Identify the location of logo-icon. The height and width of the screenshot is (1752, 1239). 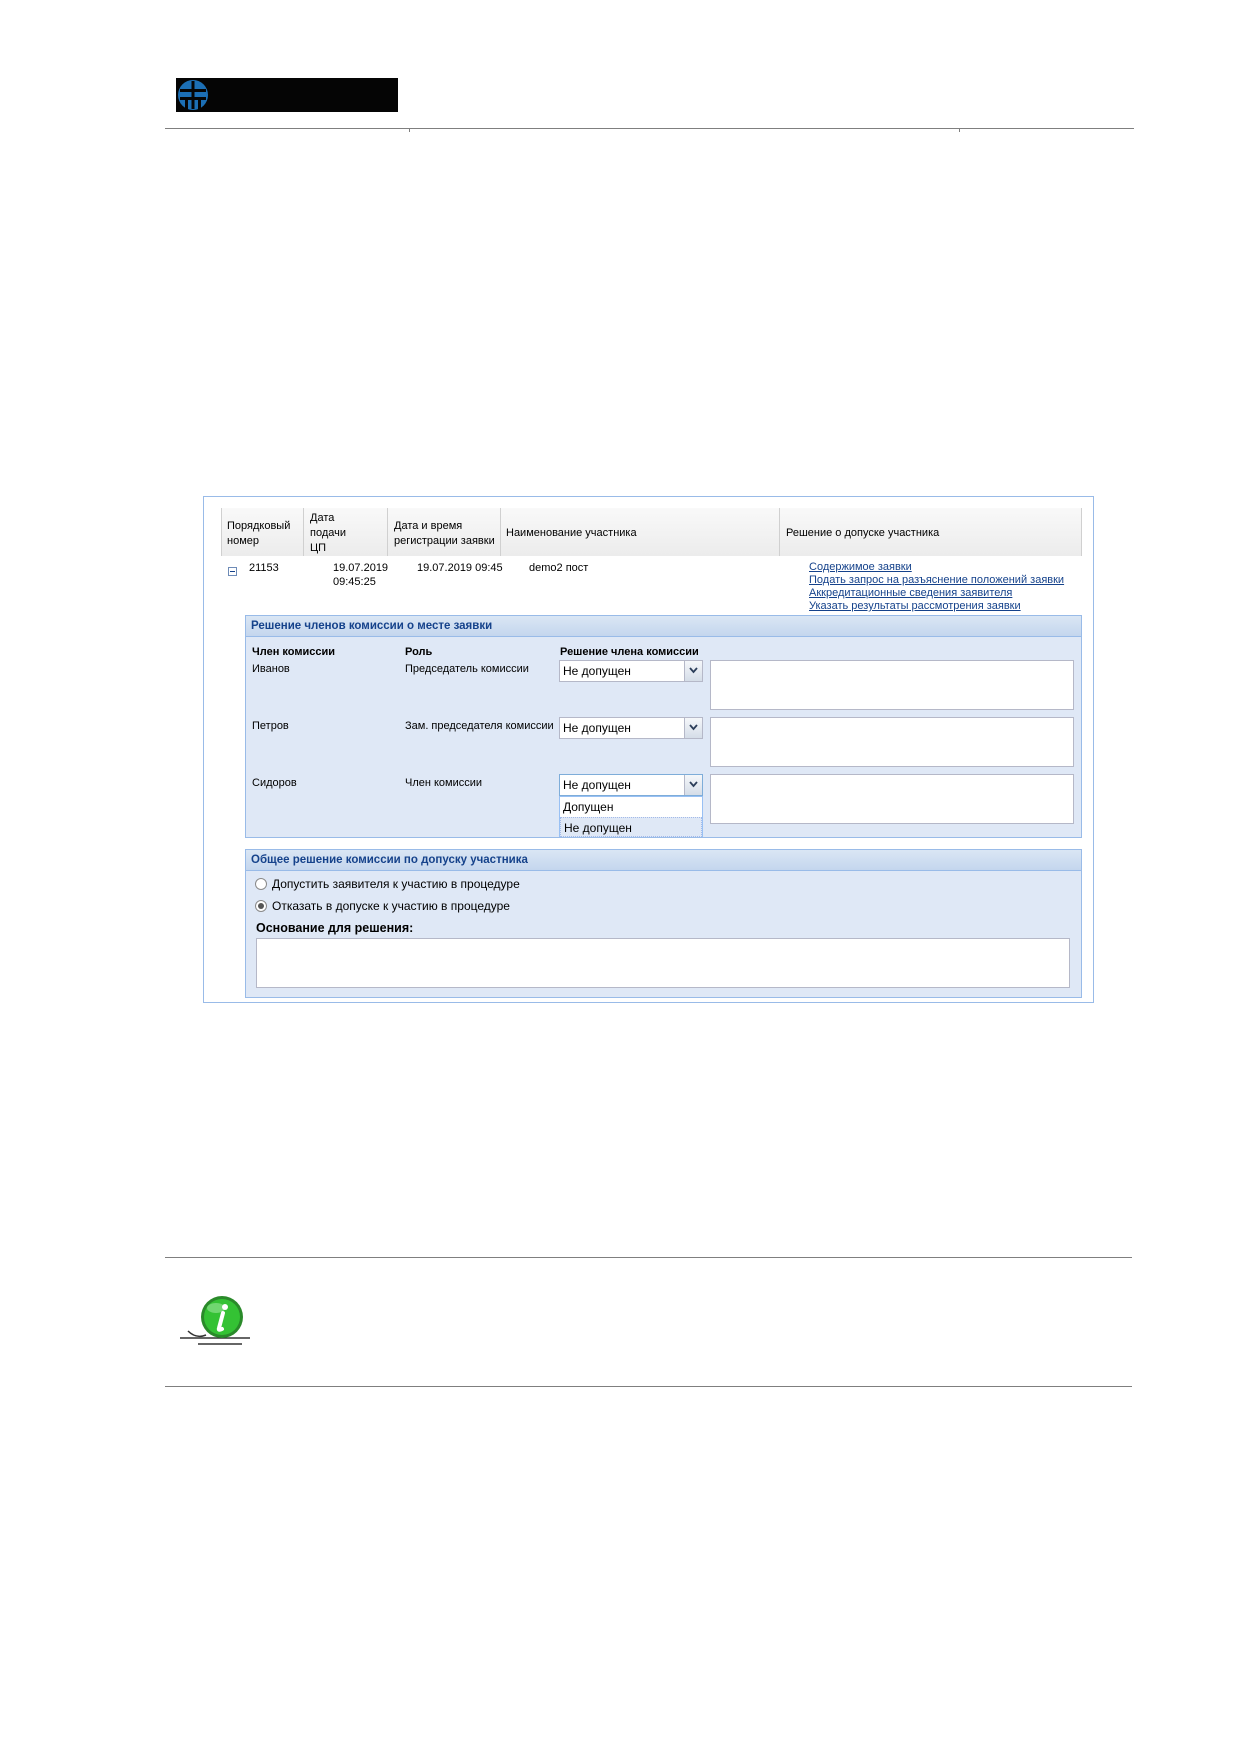
(193, 95).